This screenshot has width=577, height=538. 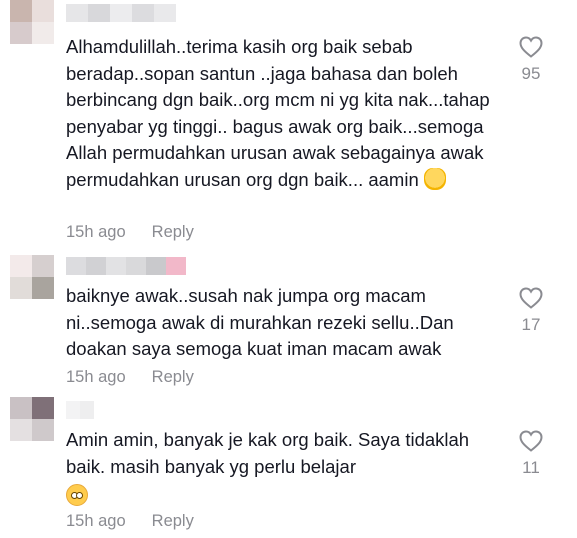 I want to click on smiling-face-emoji-icon, so click(x=77, y=495).